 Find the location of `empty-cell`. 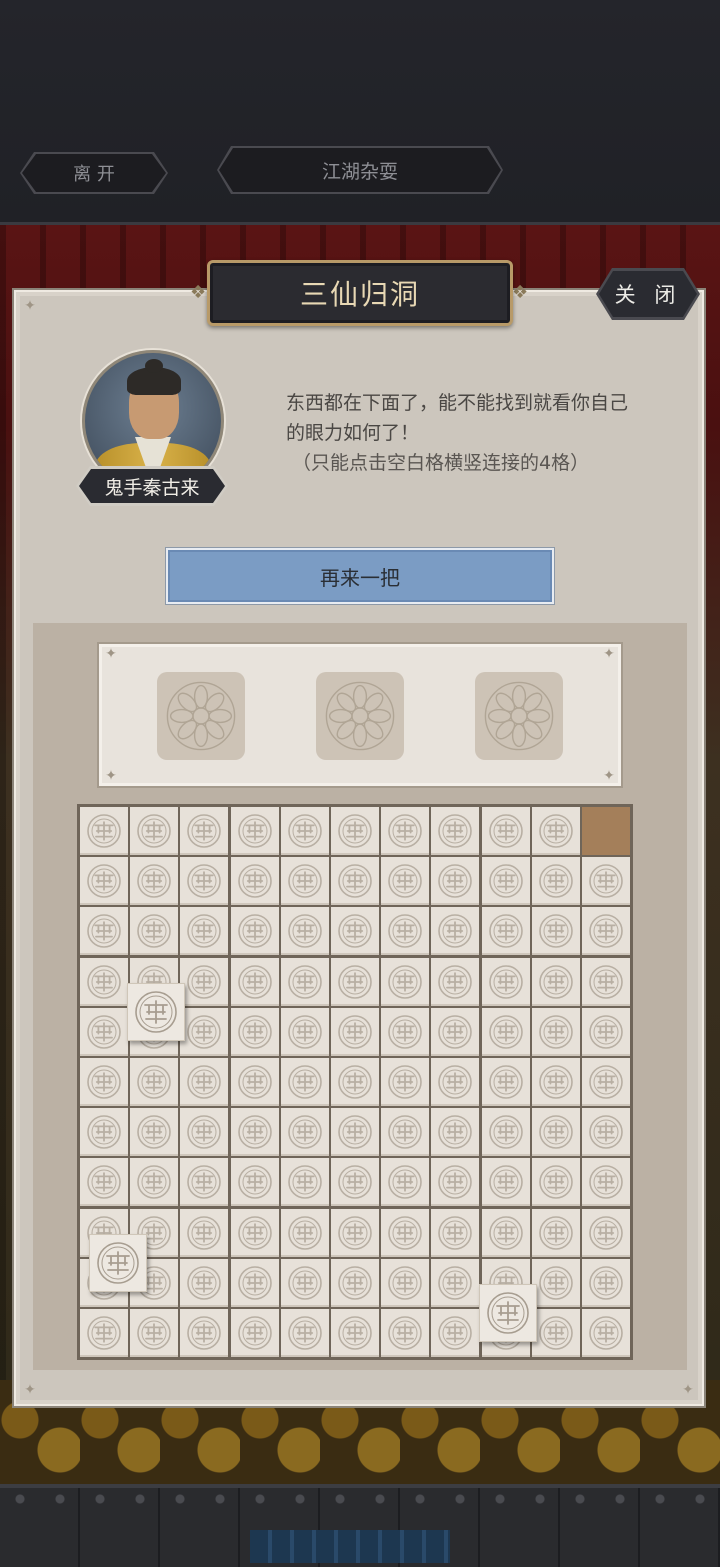

empty-cell is located at coordinates (606, 831).